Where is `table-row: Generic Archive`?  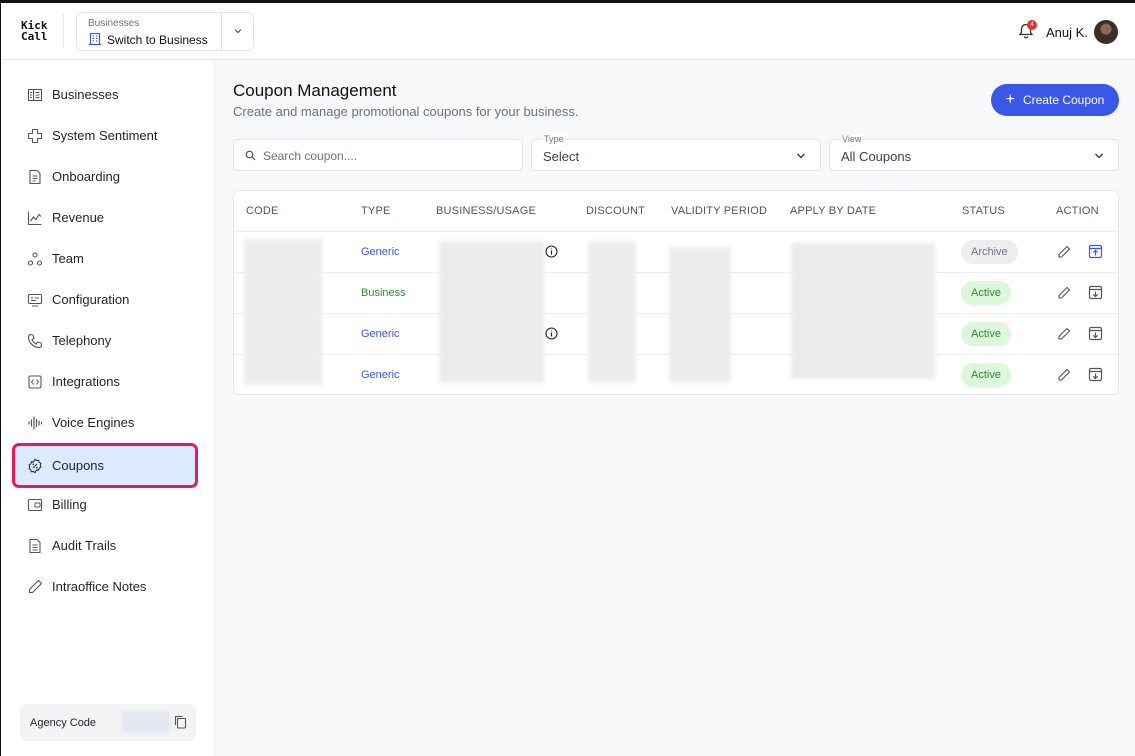 table-row: Generic Archive is located at coordinates (676, 251).